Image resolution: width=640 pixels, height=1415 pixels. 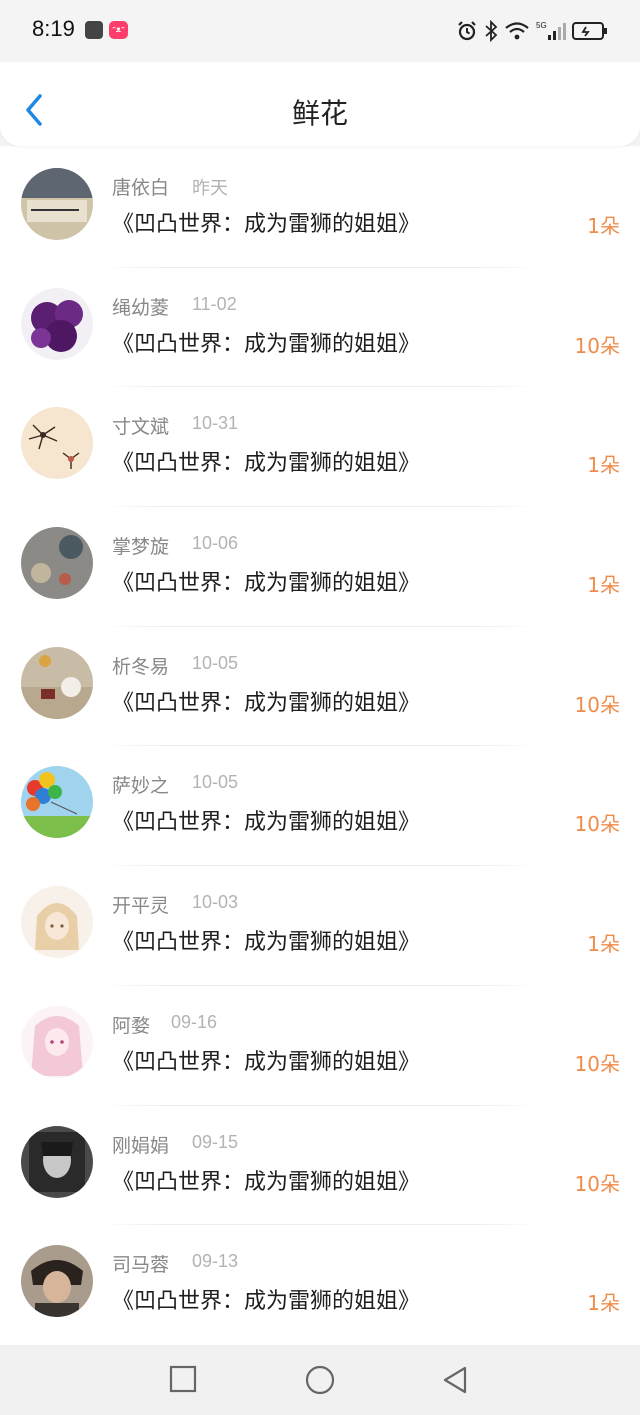 I want to click on list-item: 刚娟娟 09-15 《凹凸世界：成为雷狮的姐姐》 10朵, so click(x=320, y=1166).